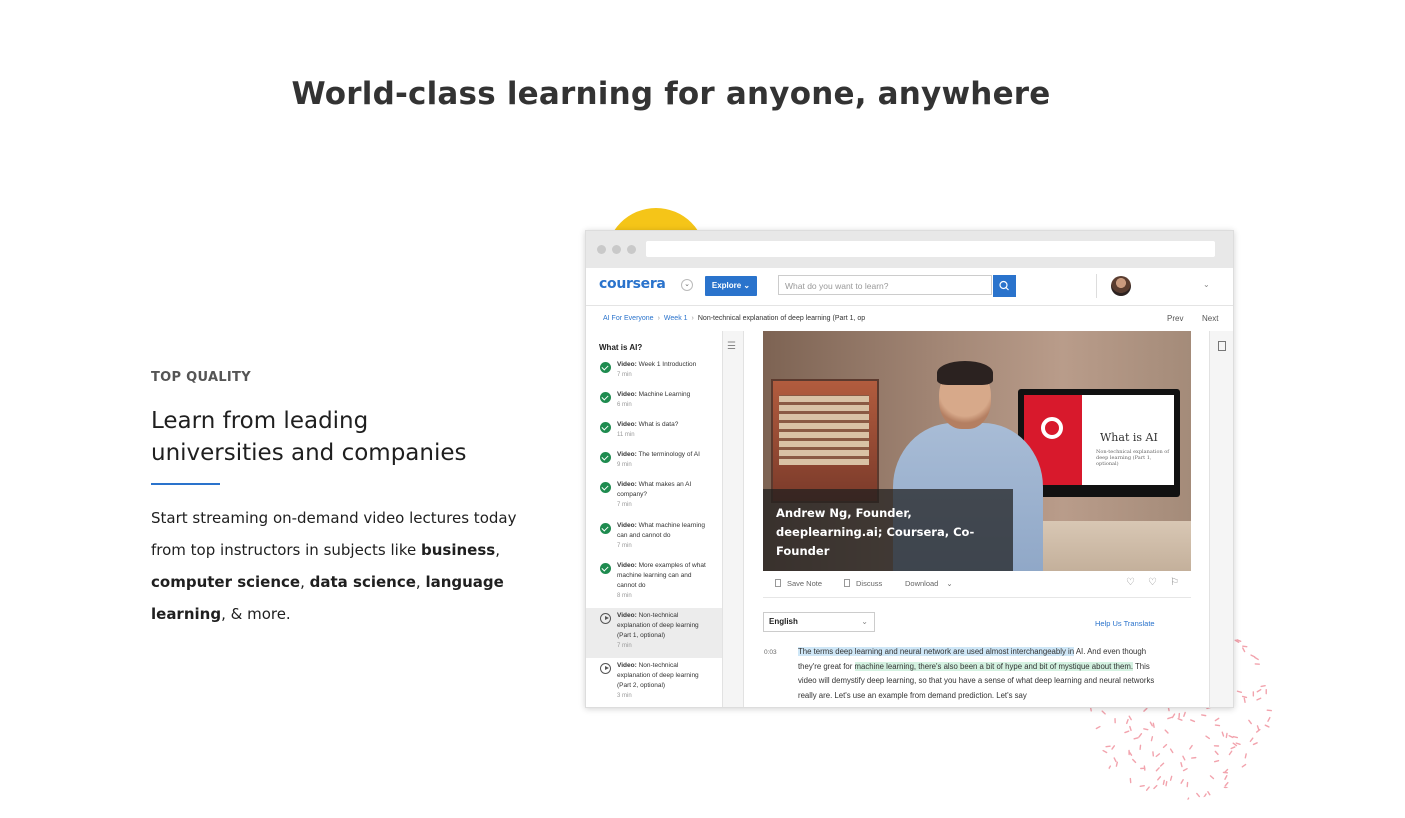 The width and height of the screenshot is (1405, 818). What do you see at coordinates (624, 465) in the screenshot?
I see `lesson-duration: 9 min` at bounding box center [624, 465].